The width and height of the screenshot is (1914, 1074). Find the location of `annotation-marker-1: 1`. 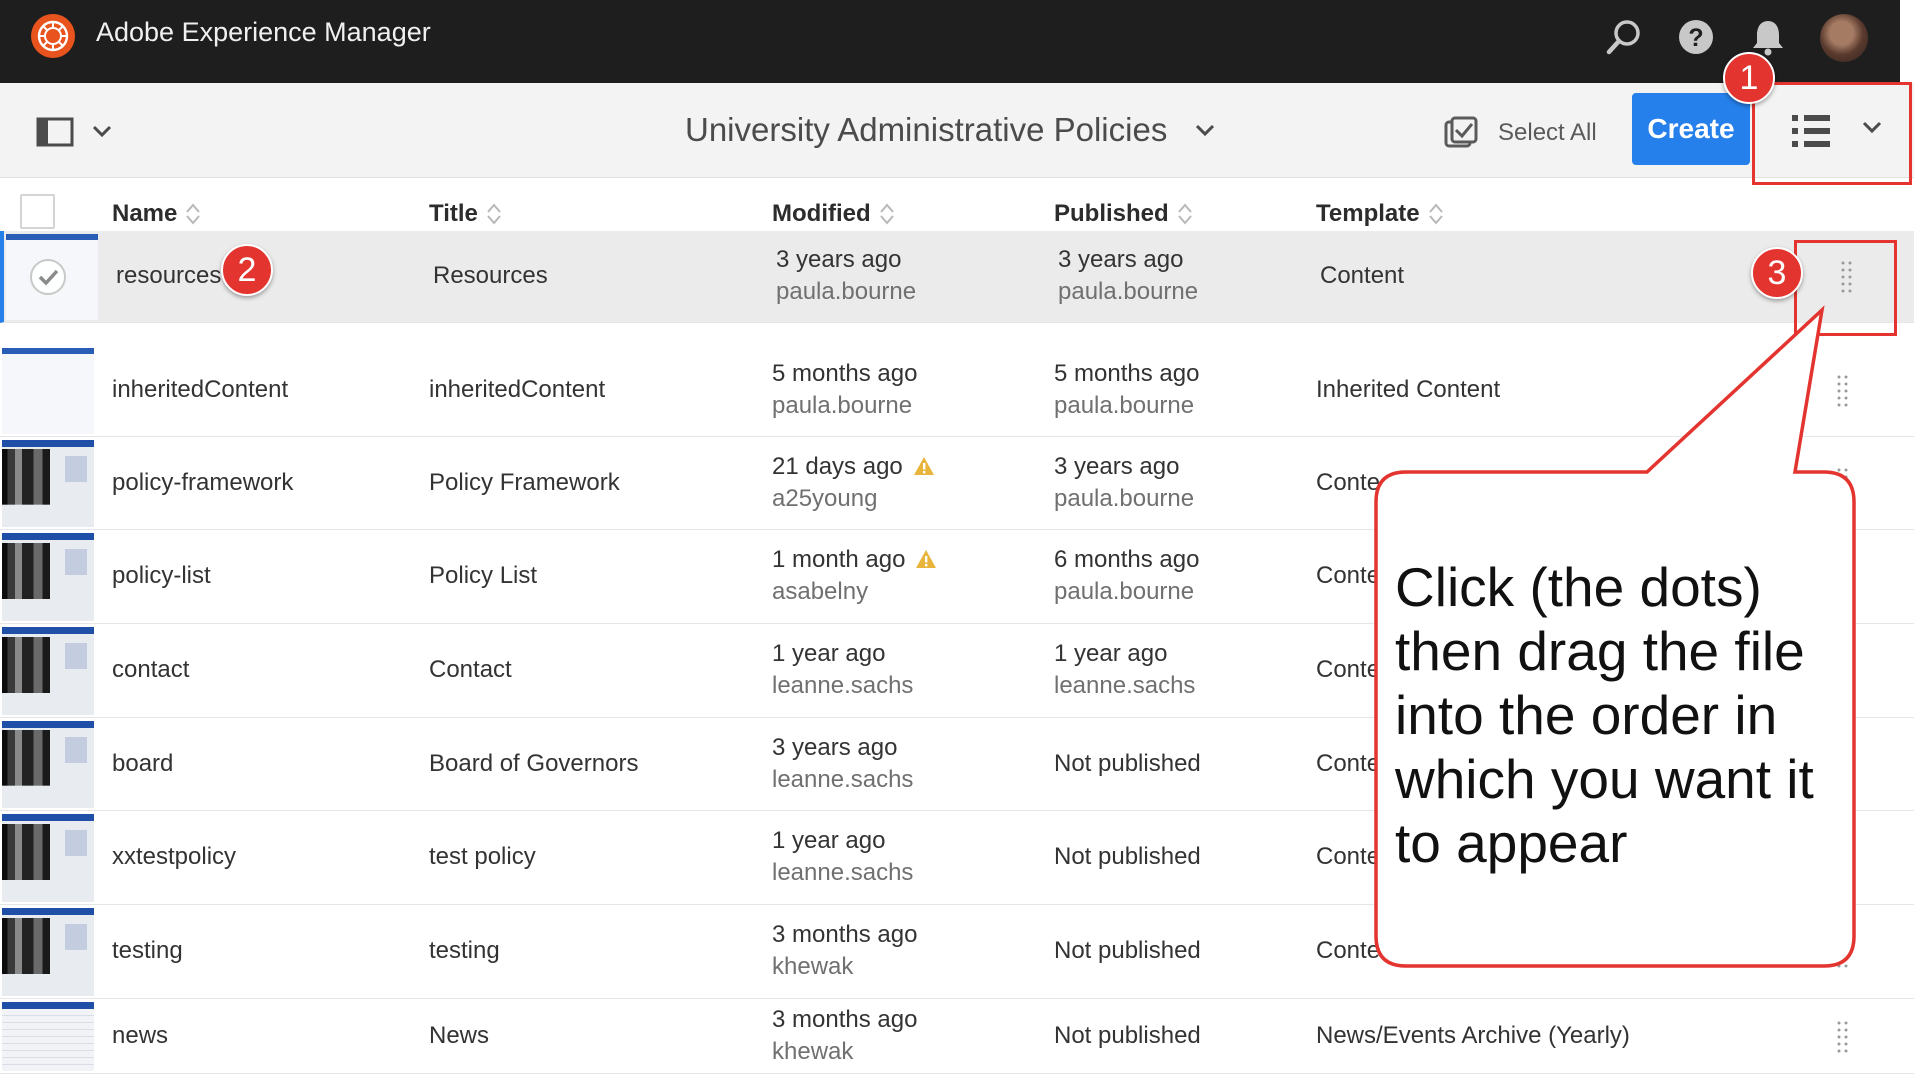

annotation-marker-1: 1 is located at coordinates (1749, 78).